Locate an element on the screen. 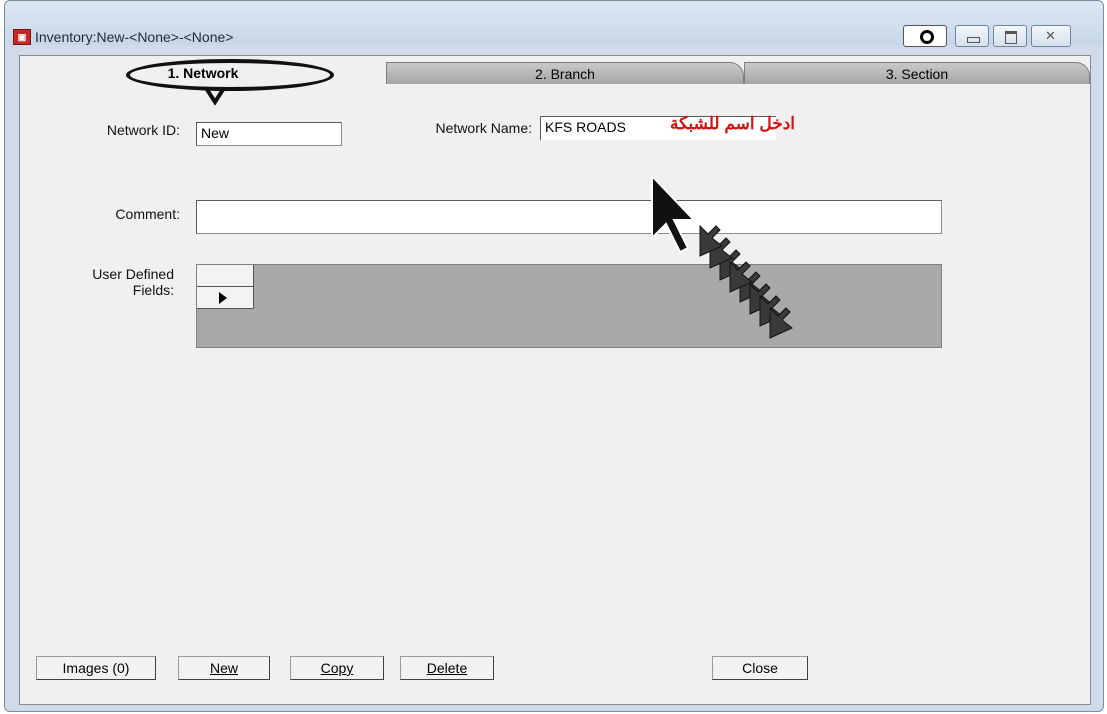 This screenshot has height=714, width=1107. tab-section: 3. Section is located at coordinates (917, 73).